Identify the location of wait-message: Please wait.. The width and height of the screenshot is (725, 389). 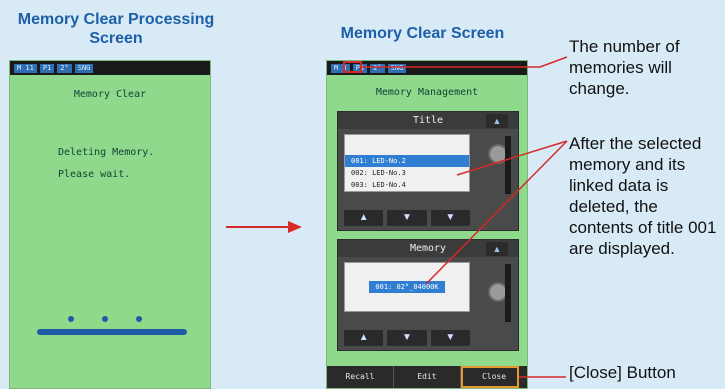
(94, 174).